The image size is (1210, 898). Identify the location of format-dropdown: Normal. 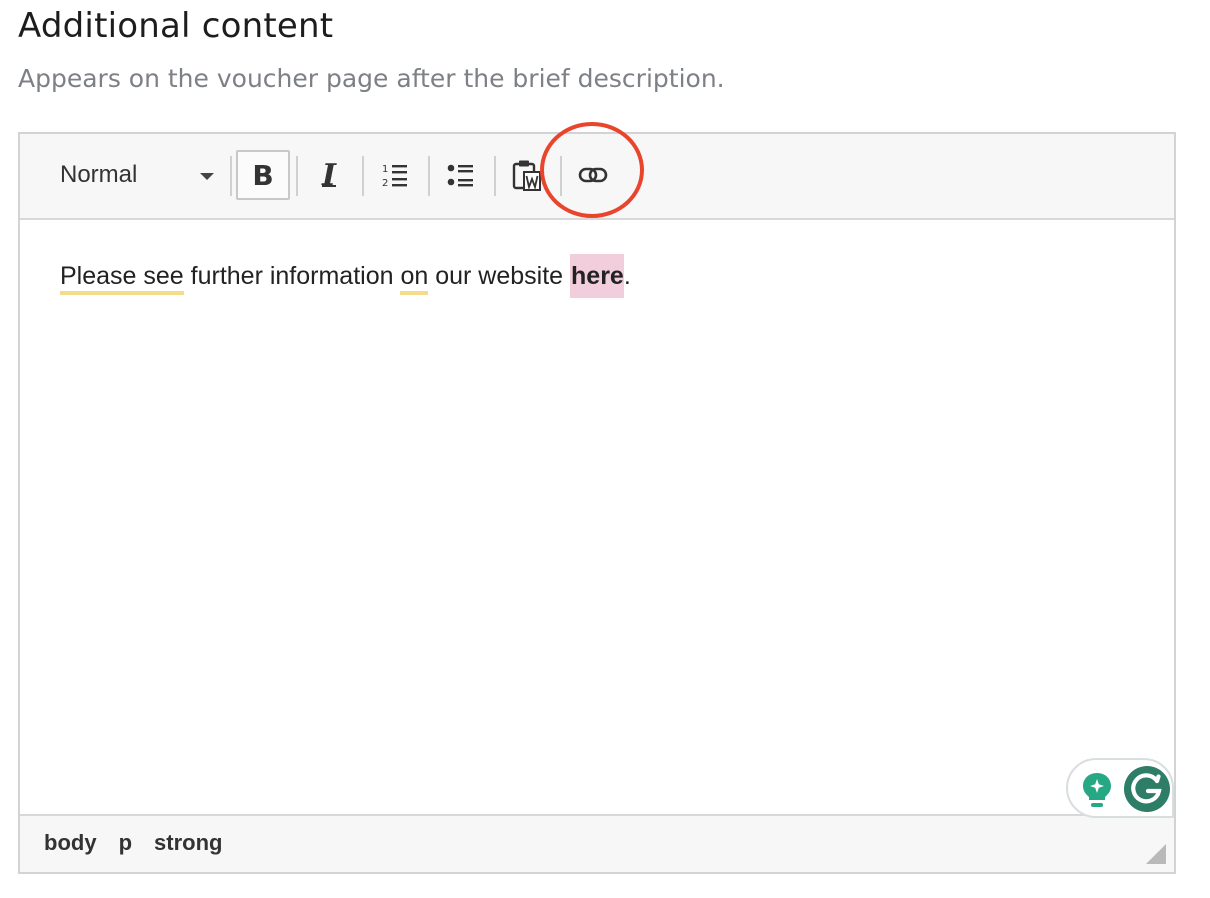
(130, 175).